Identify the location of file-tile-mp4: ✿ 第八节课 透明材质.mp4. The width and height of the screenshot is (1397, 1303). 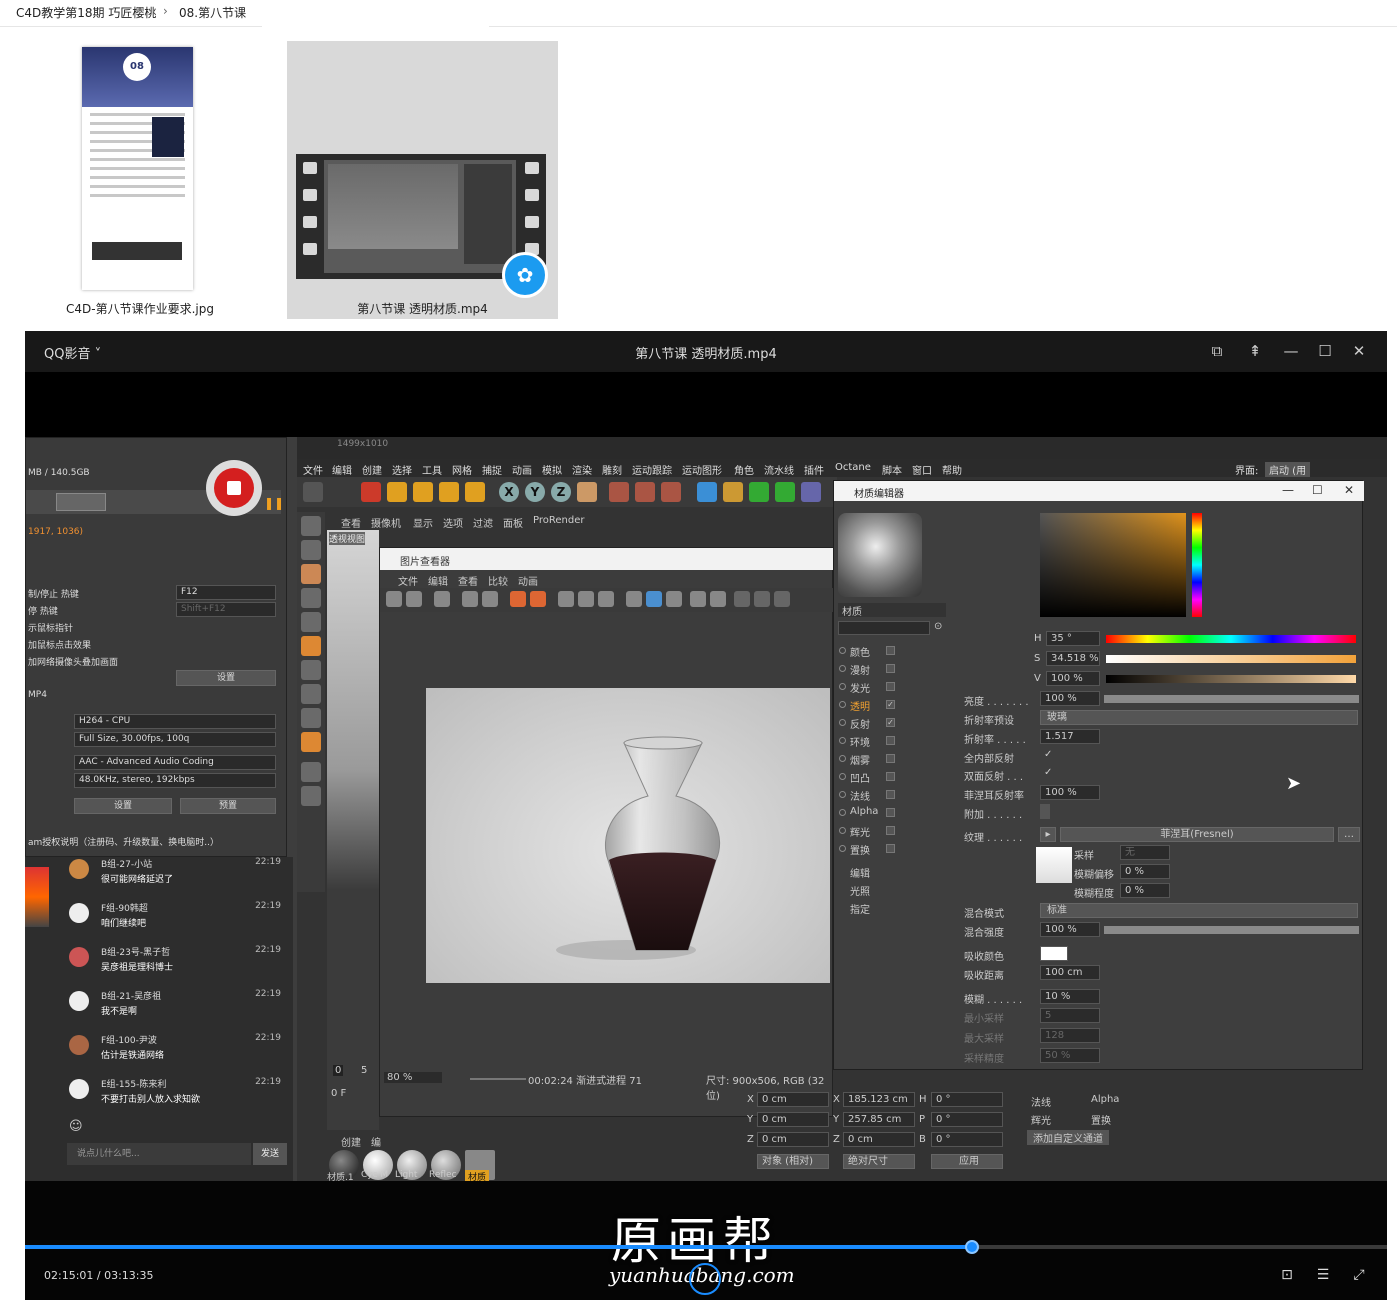
(422, 180).